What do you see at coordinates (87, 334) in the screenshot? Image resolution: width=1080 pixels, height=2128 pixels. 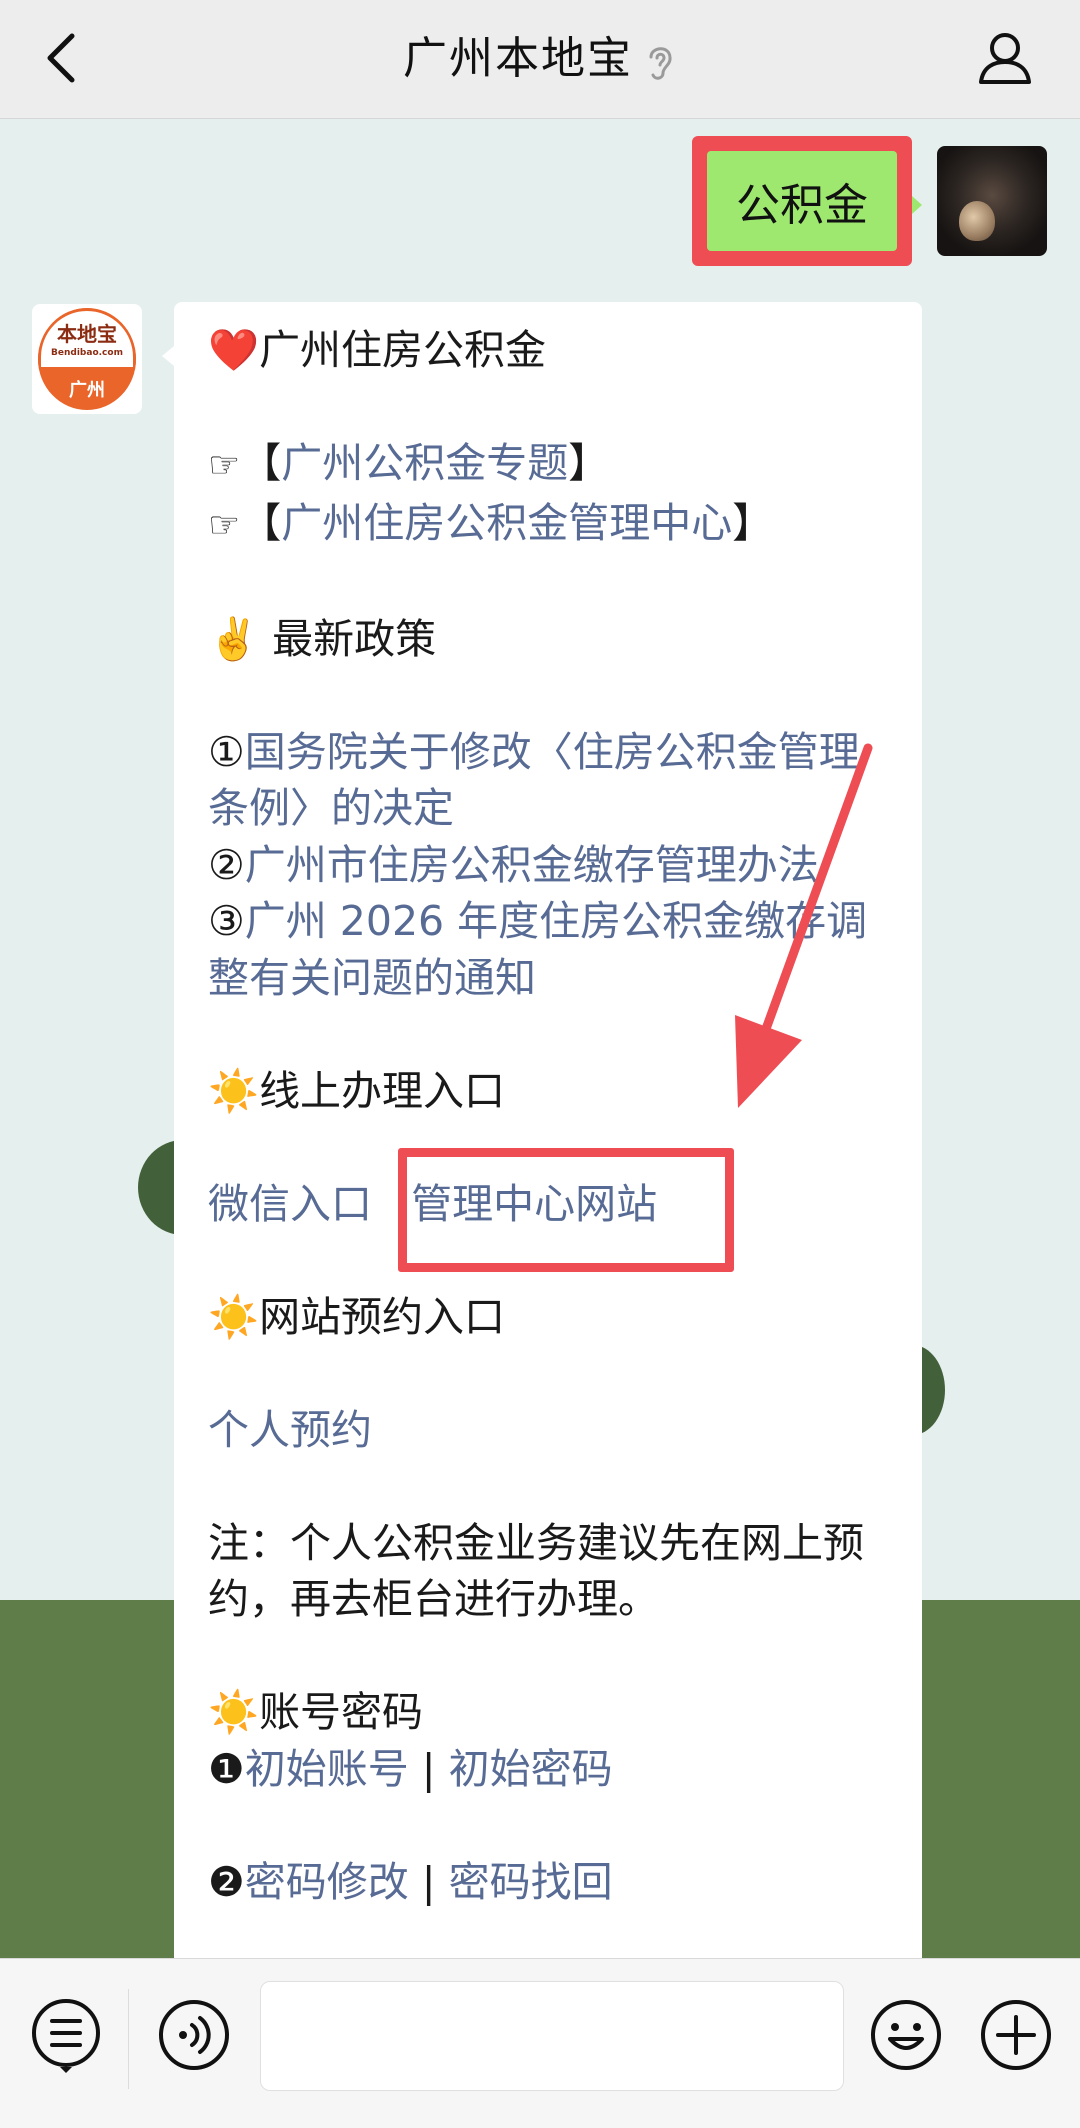 I see `logo-text: 本地宝` at bounding box center [87, 334].